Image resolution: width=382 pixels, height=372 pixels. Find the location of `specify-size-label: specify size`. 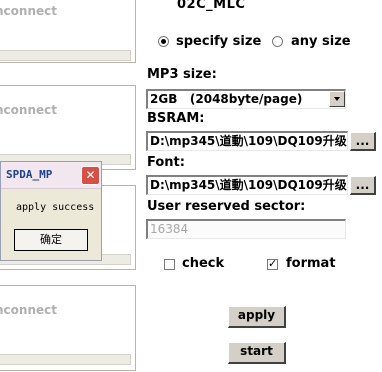

specify-size-label: specify size is located at coordinates (218, 41).